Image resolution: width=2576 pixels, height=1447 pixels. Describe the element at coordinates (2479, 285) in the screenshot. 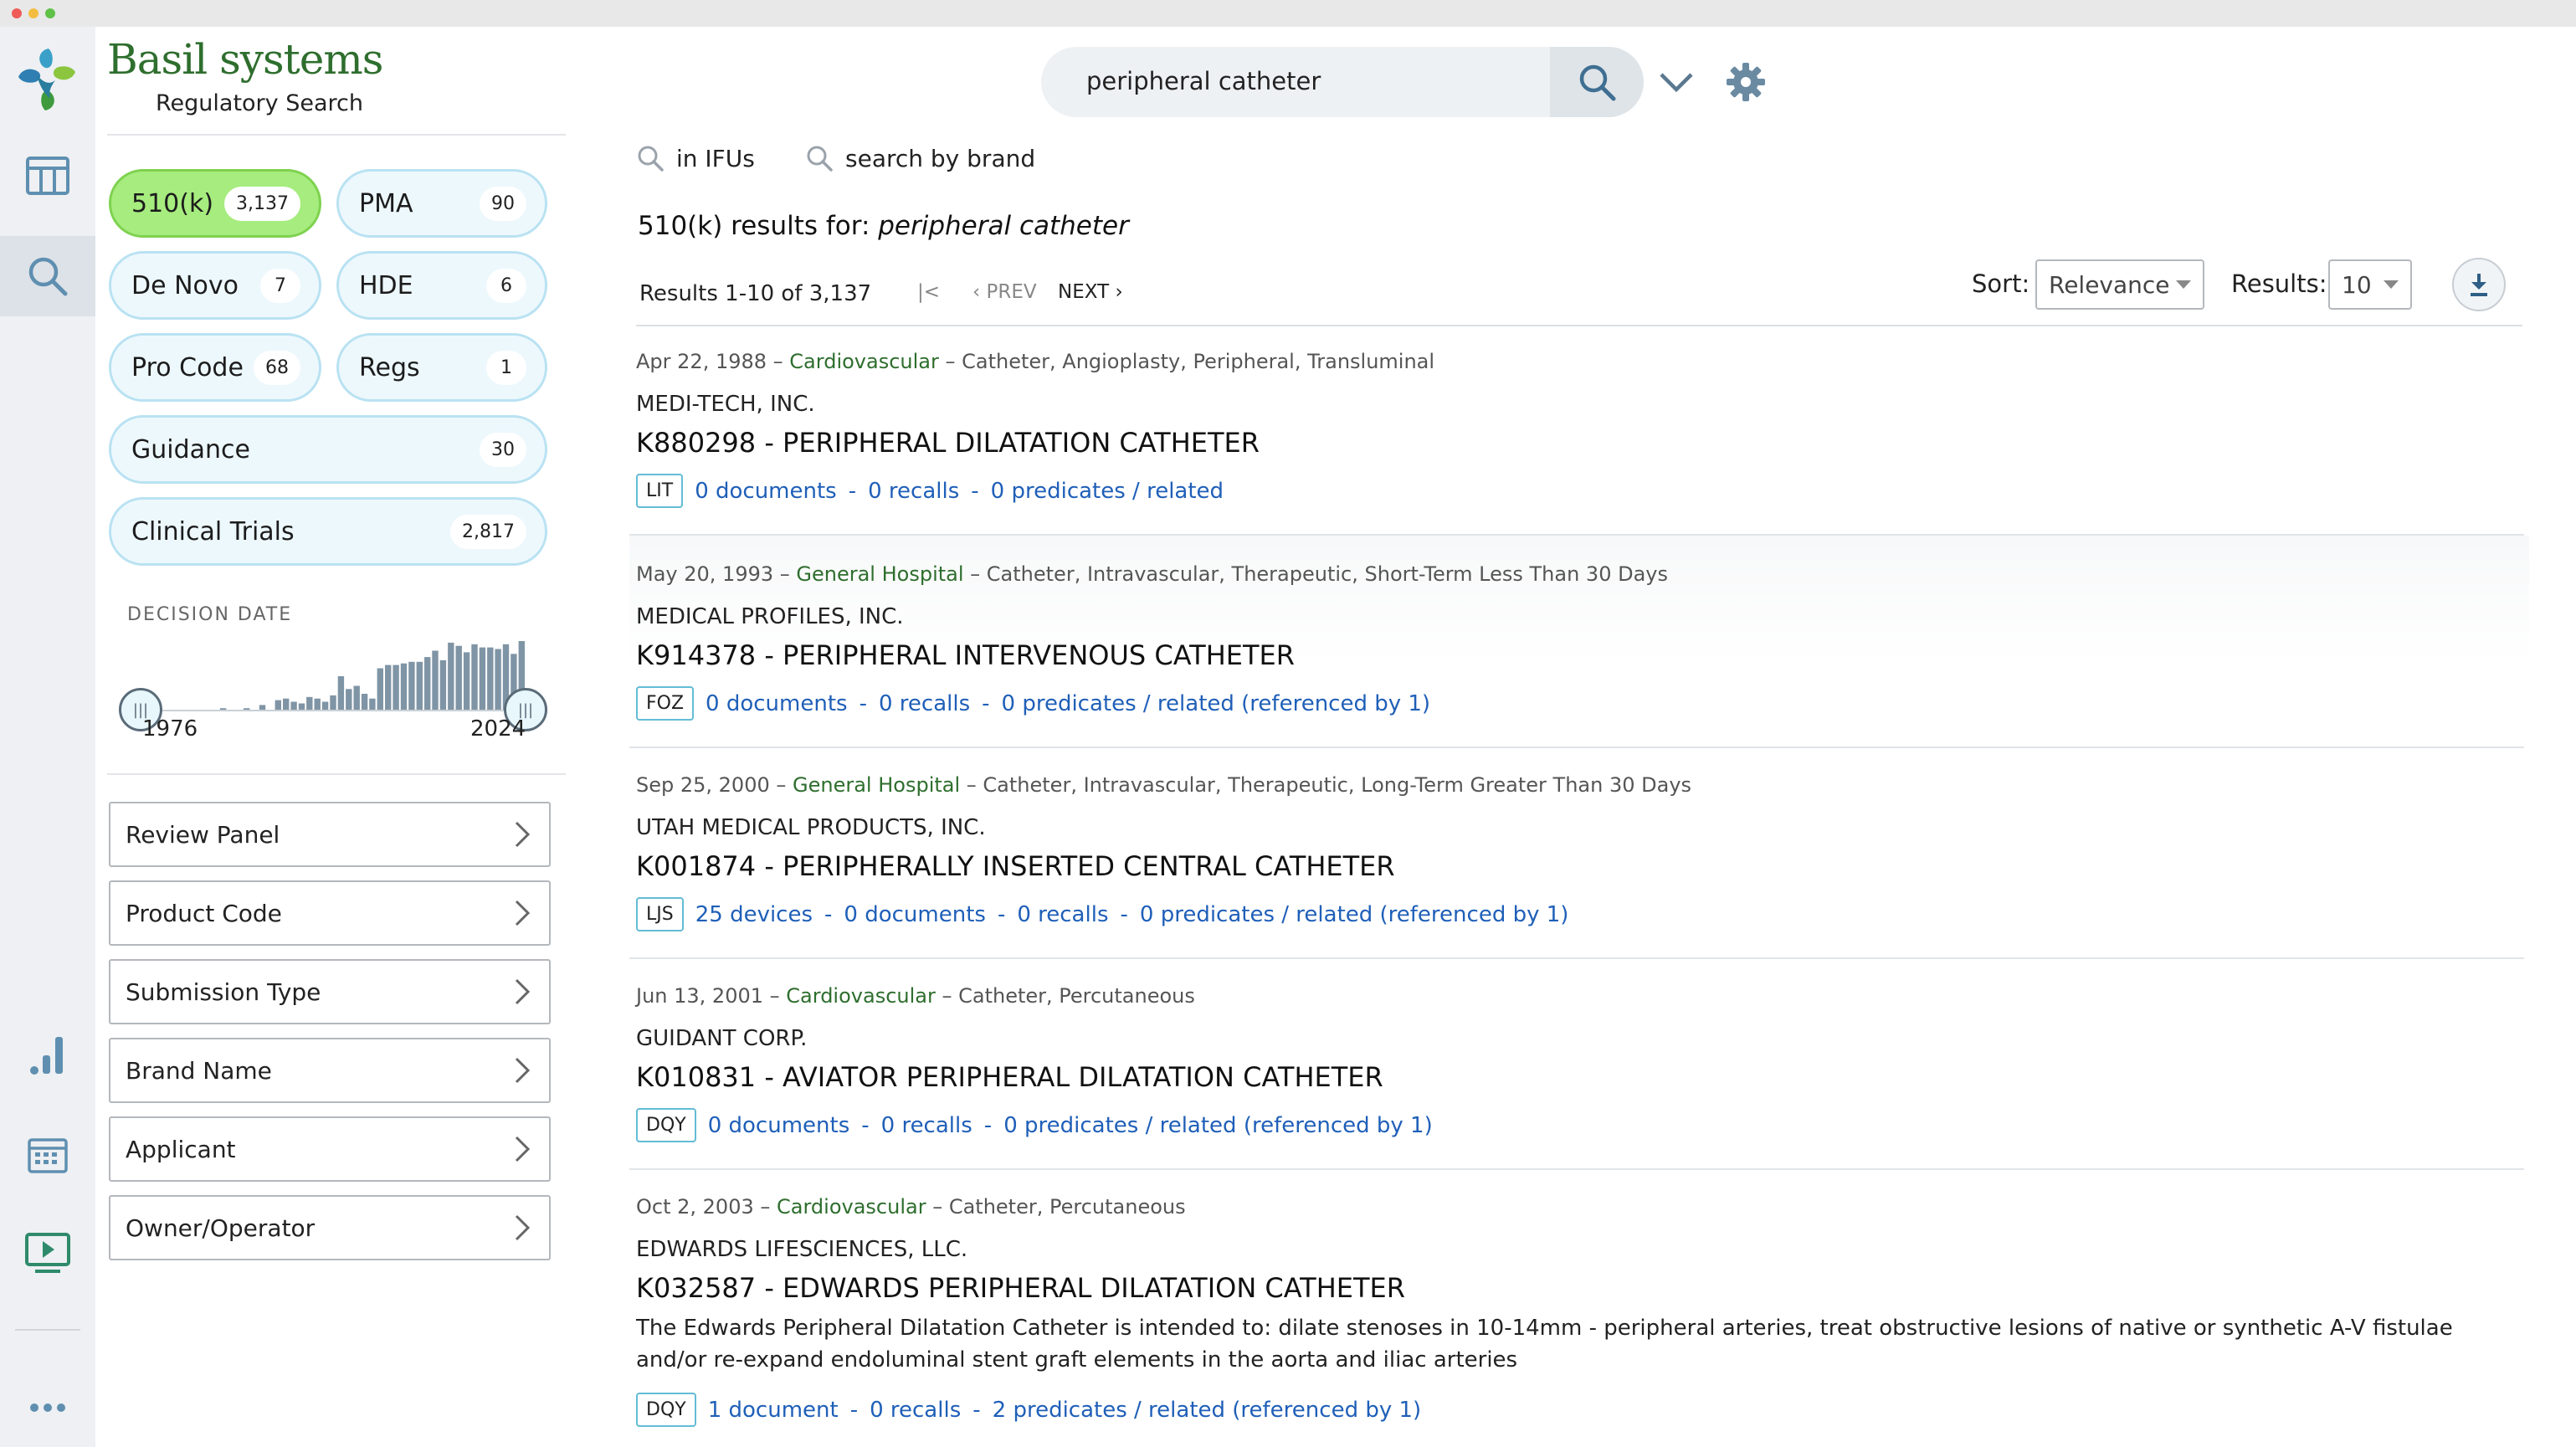

I see `download-button` at that location.